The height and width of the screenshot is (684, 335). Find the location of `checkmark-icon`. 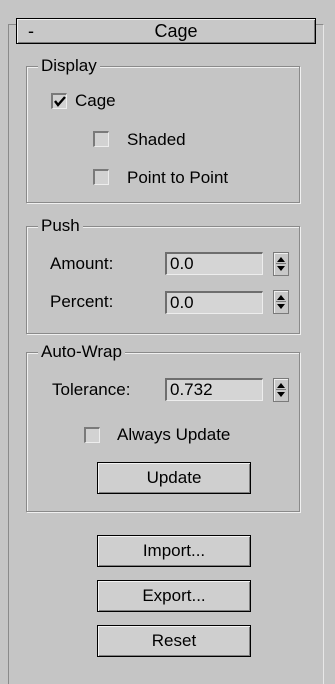

checkmark-icon is located at coordinates (60, 101).